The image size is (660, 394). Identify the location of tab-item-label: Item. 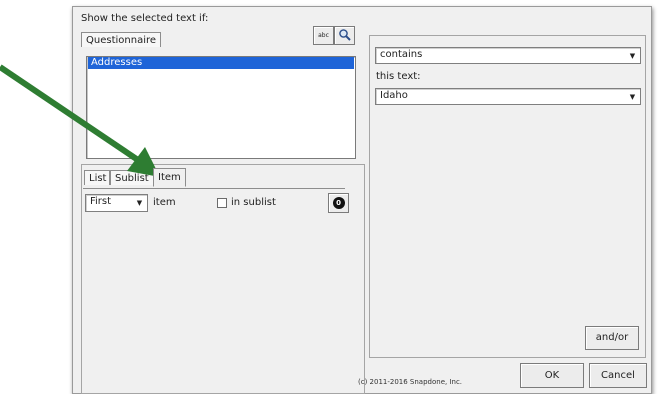
(169, 177).